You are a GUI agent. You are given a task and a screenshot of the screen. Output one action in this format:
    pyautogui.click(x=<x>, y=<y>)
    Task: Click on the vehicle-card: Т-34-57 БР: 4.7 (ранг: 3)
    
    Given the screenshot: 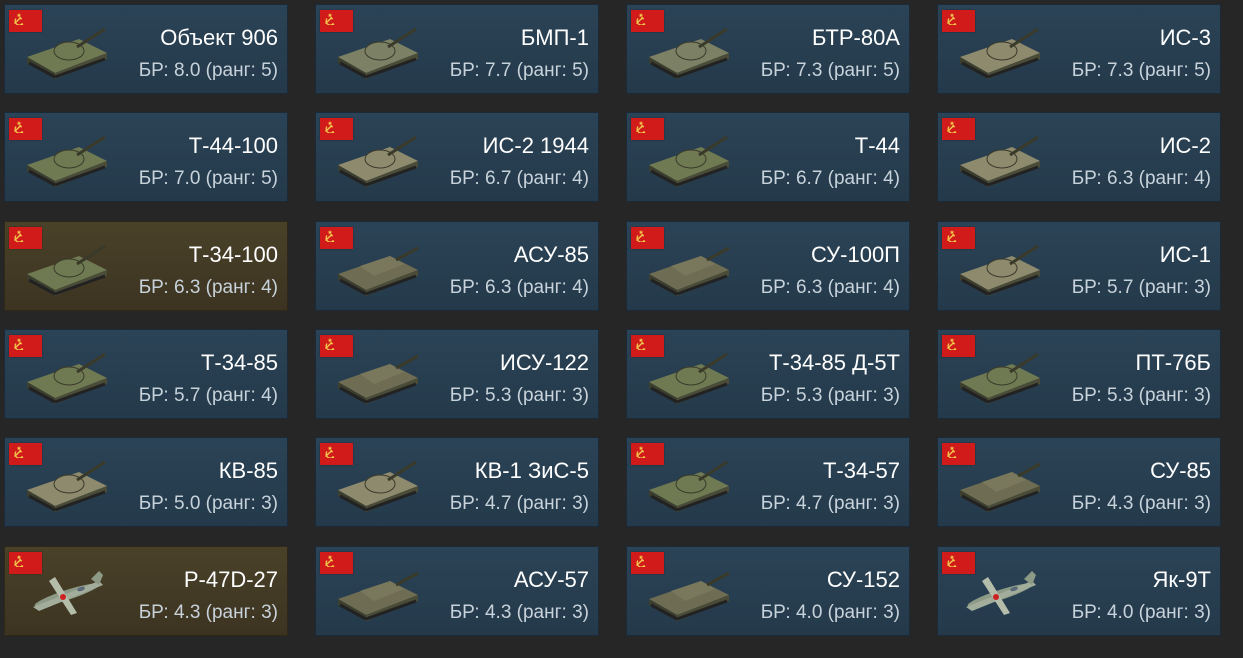 What is the action you would take?
    pyautogui.click(x=768, y=482)
    